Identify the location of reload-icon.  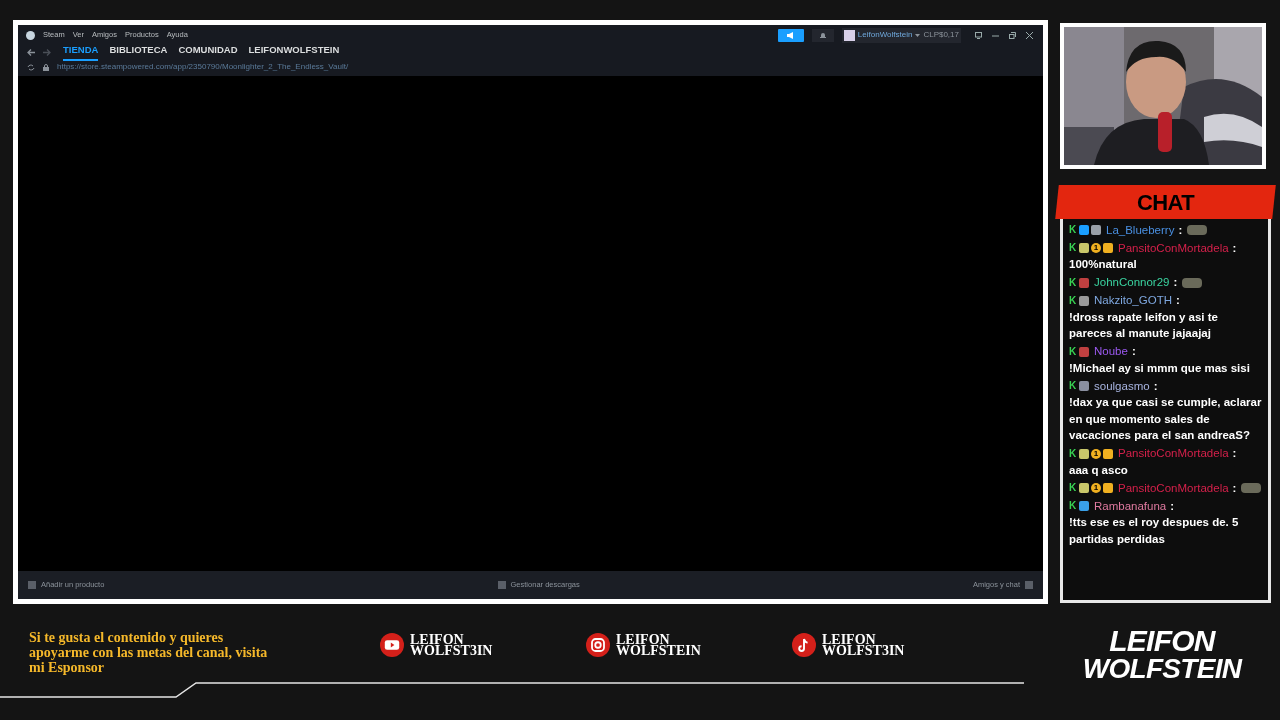
(31, 67).